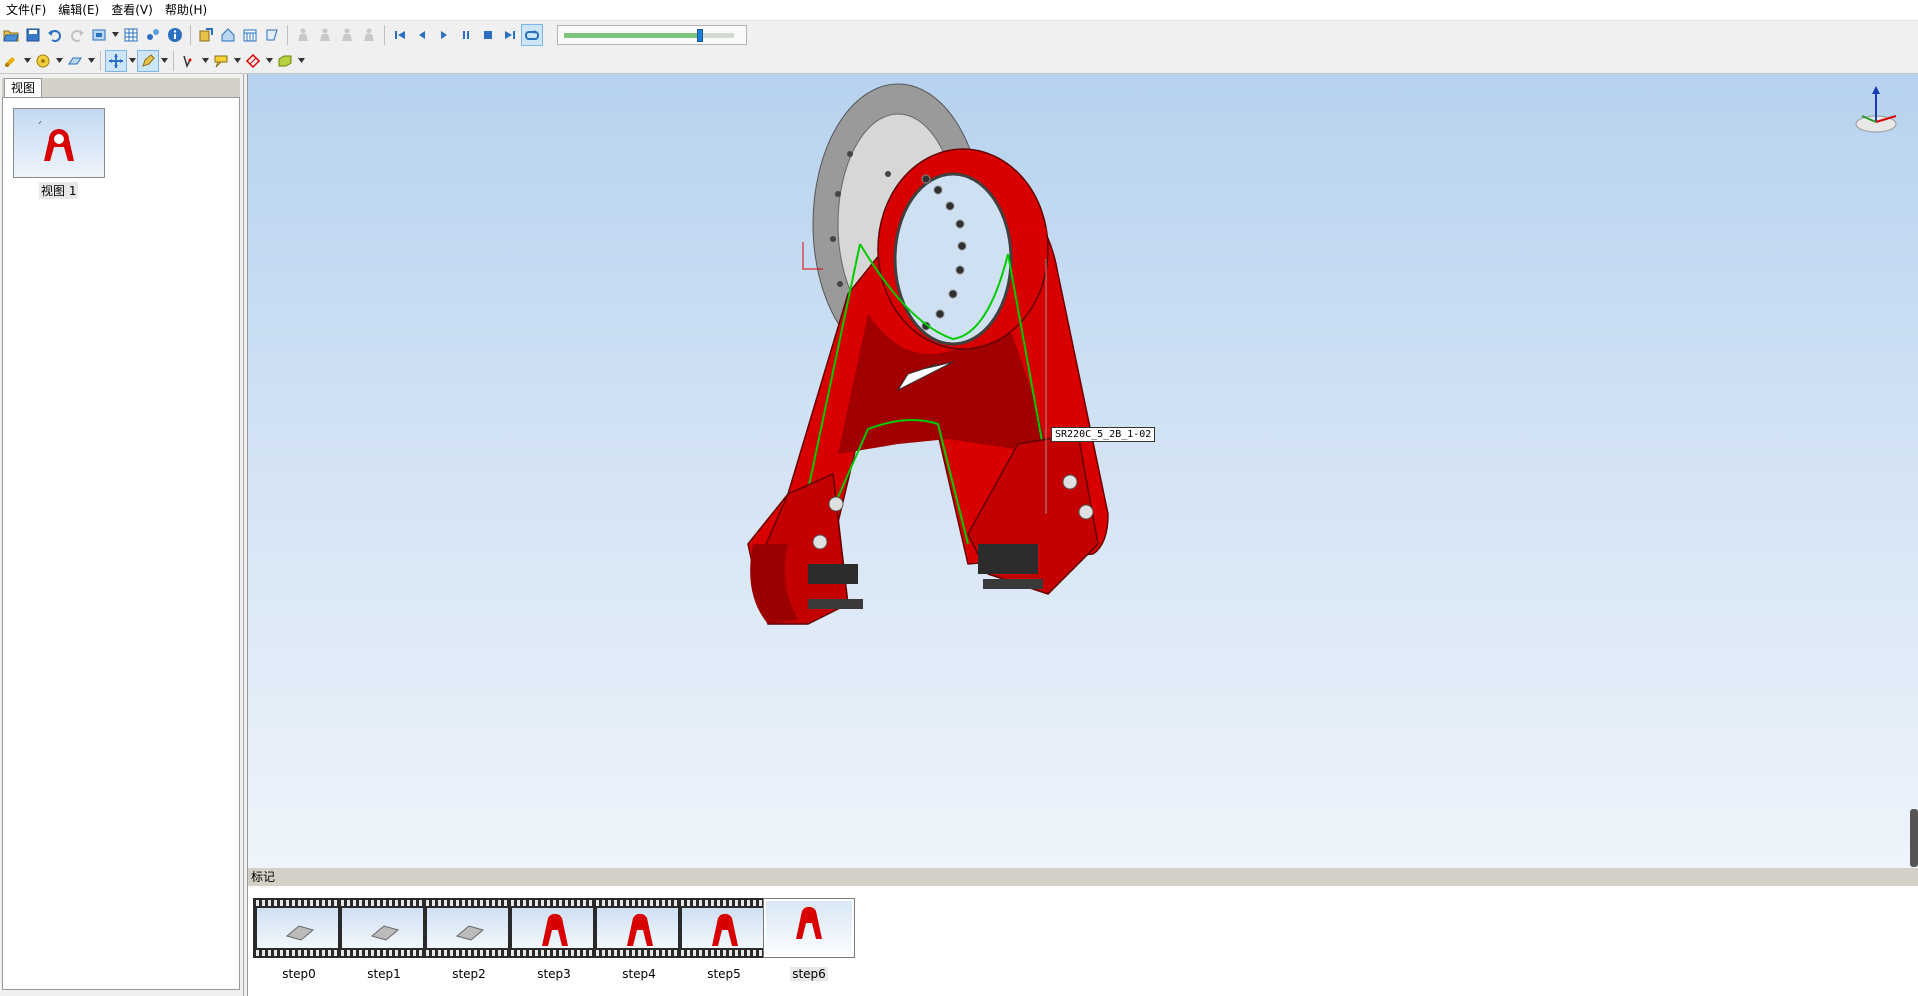 The height and width of the screenshot is (996, 1918). Describe the element at coordinates (724, 974) in the screenshot. I see `marker-label-text: step5` at that location.